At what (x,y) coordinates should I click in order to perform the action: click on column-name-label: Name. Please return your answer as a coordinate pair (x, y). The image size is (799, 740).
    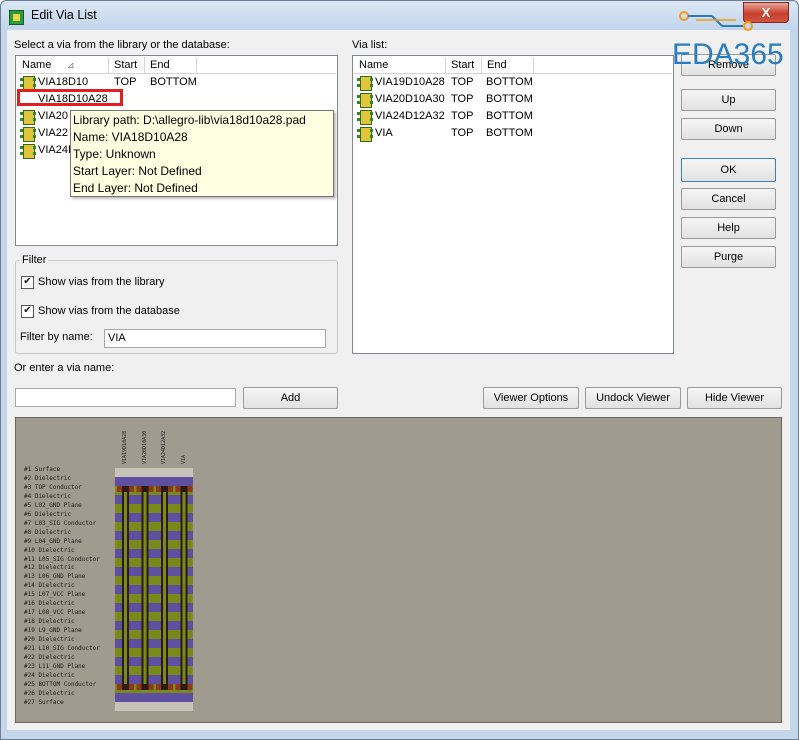
    Looking at the image, I should click on (37, 65).